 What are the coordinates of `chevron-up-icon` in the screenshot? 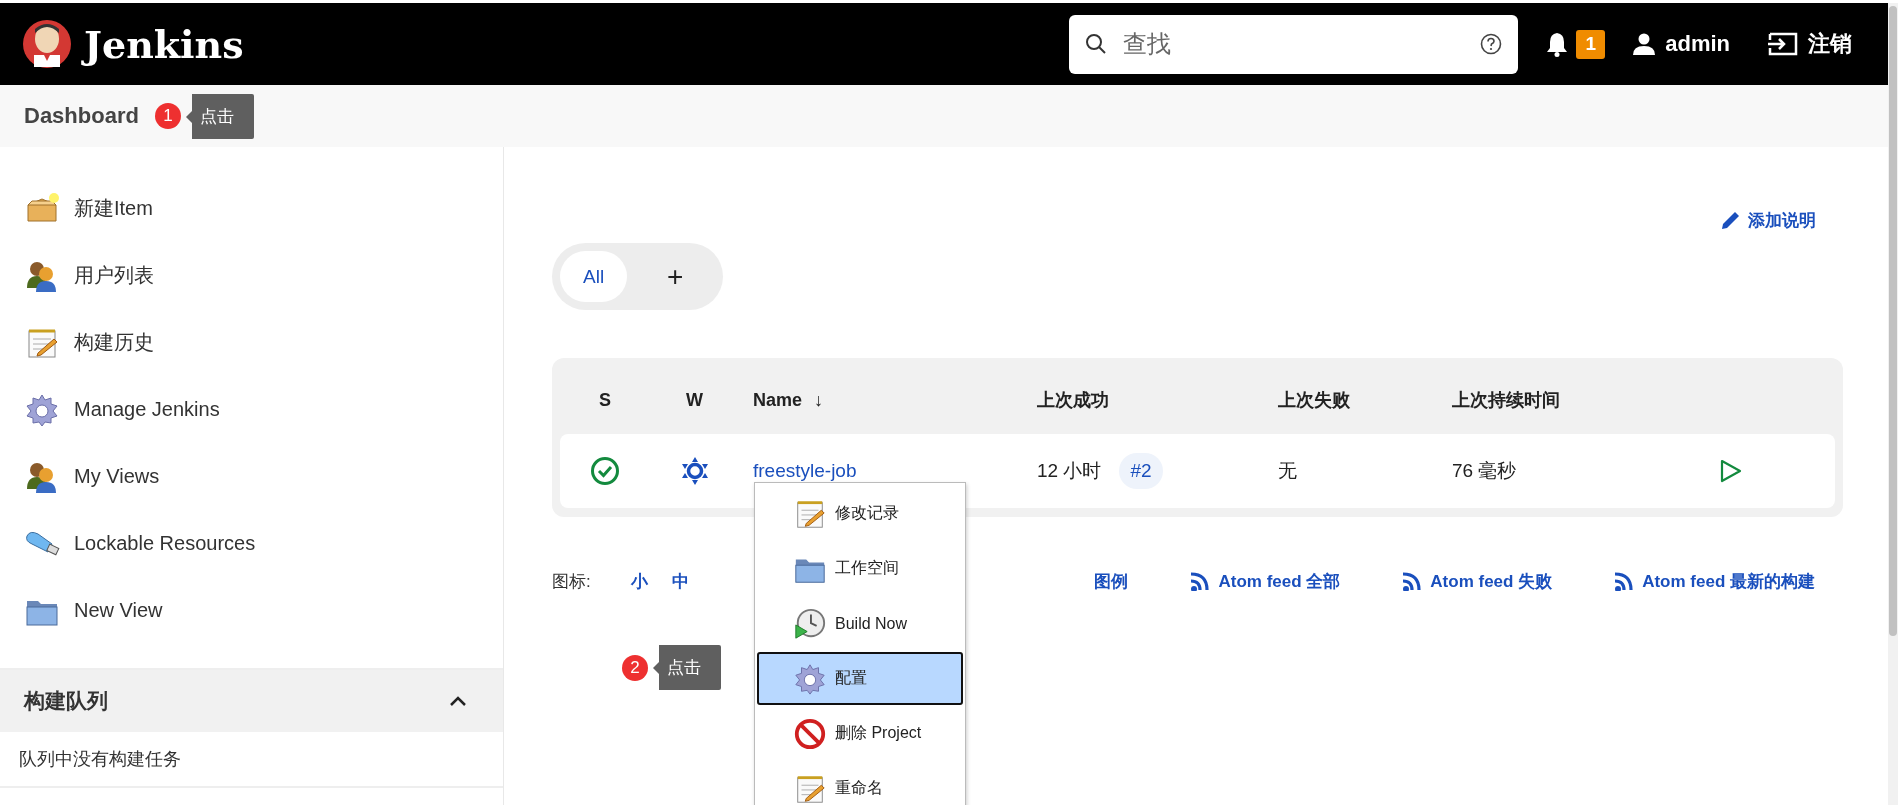 It's located at (458, 701).